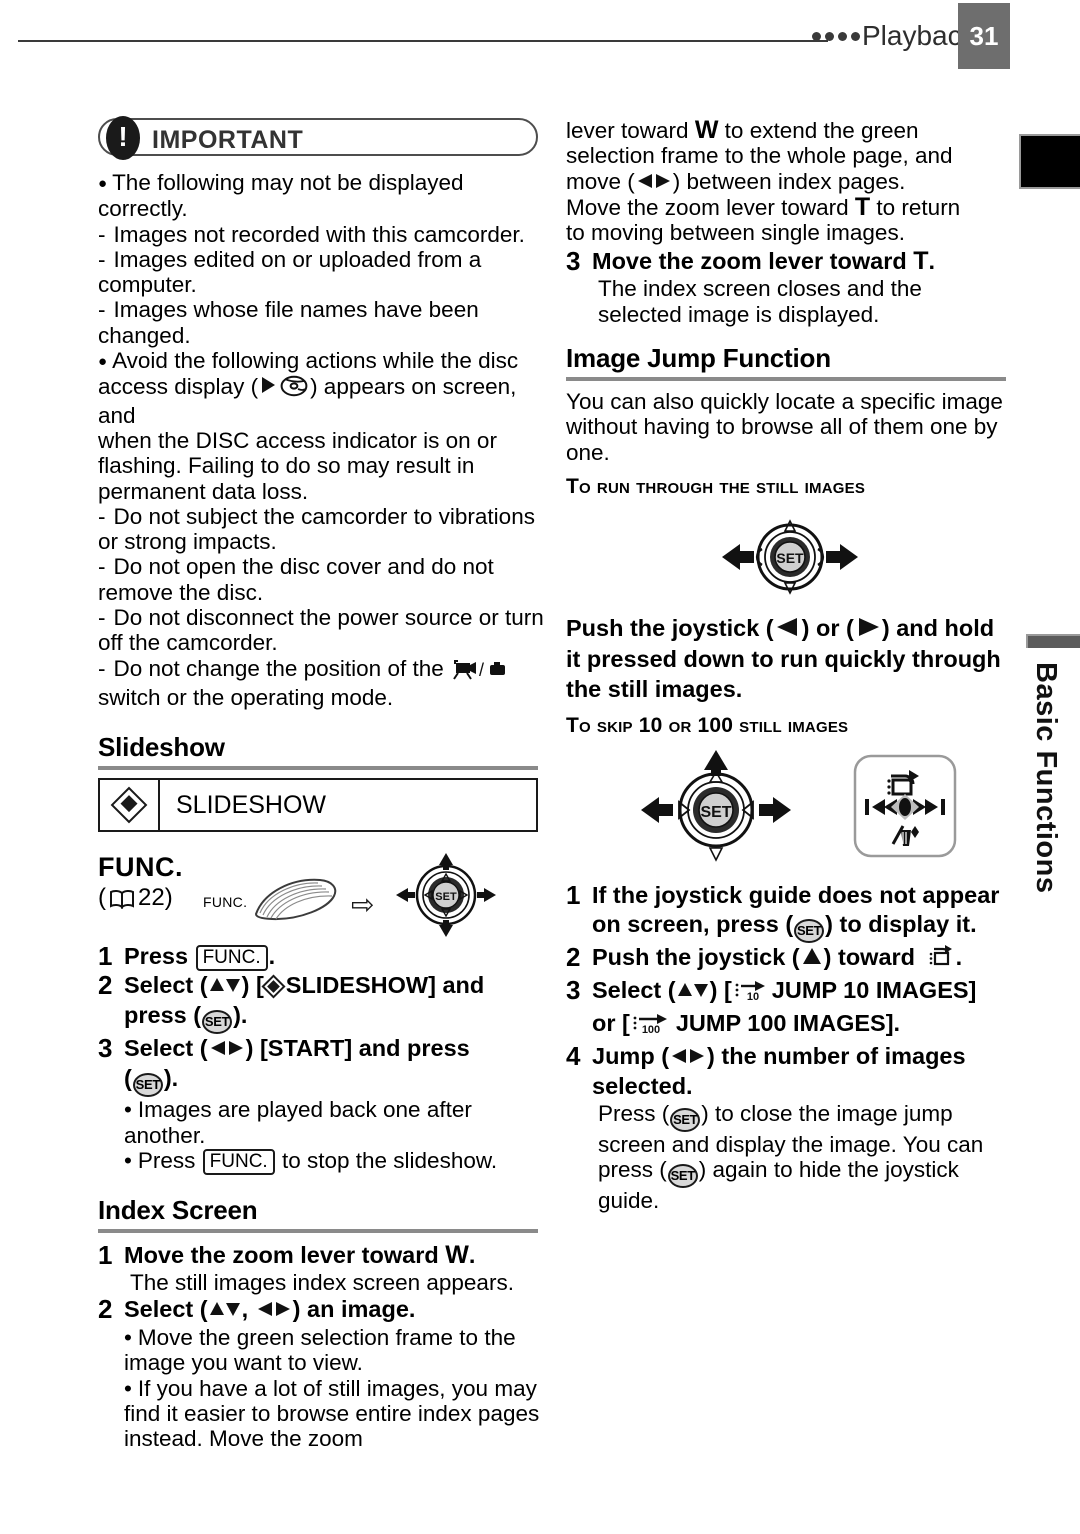  Describe the element at coordinates (130, 805) in the screenshot. I see `slideshow-icon` at that location.